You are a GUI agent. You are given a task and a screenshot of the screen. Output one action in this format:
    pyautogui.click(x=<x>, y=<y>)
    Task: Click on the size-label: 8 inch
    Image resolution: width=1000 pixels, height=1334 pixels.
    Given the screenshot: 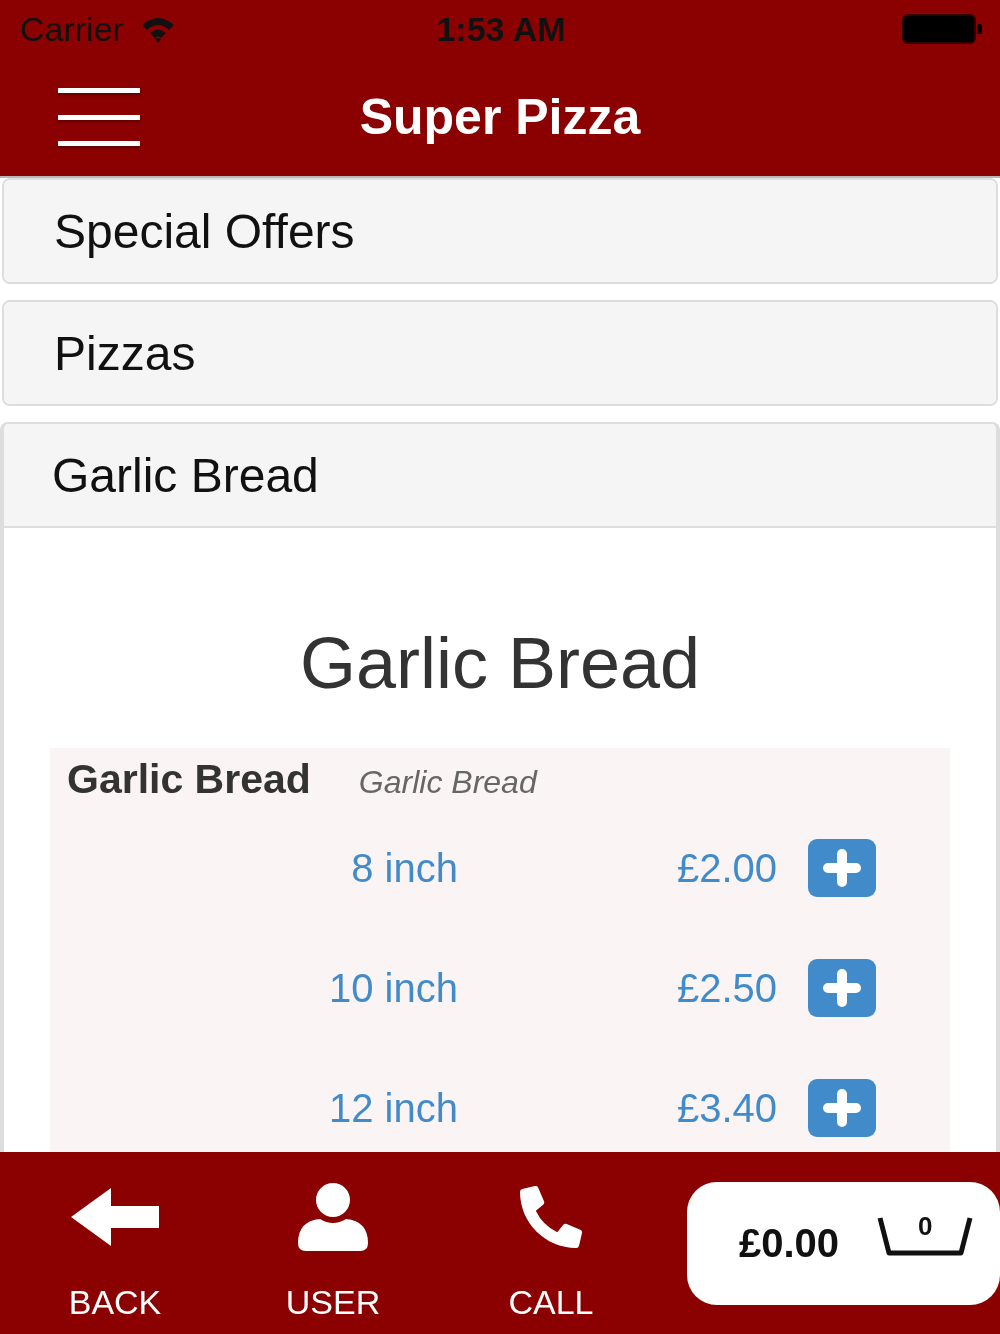 What is the action you would take?
    pyautogui.click(x=404, y=868)
    